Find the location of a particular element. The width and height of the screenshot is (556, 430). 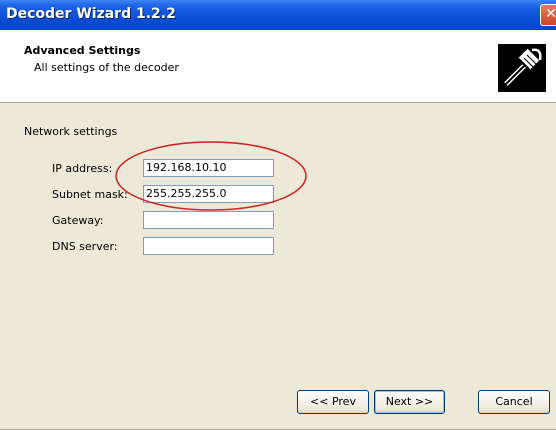

cancel-button: Cancel is located at coordinates (514, 402).